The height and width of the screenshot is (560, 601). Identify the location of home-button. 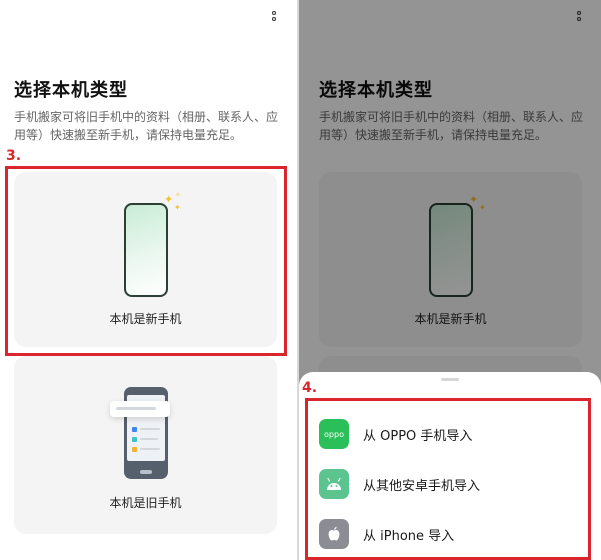
(146, 472).